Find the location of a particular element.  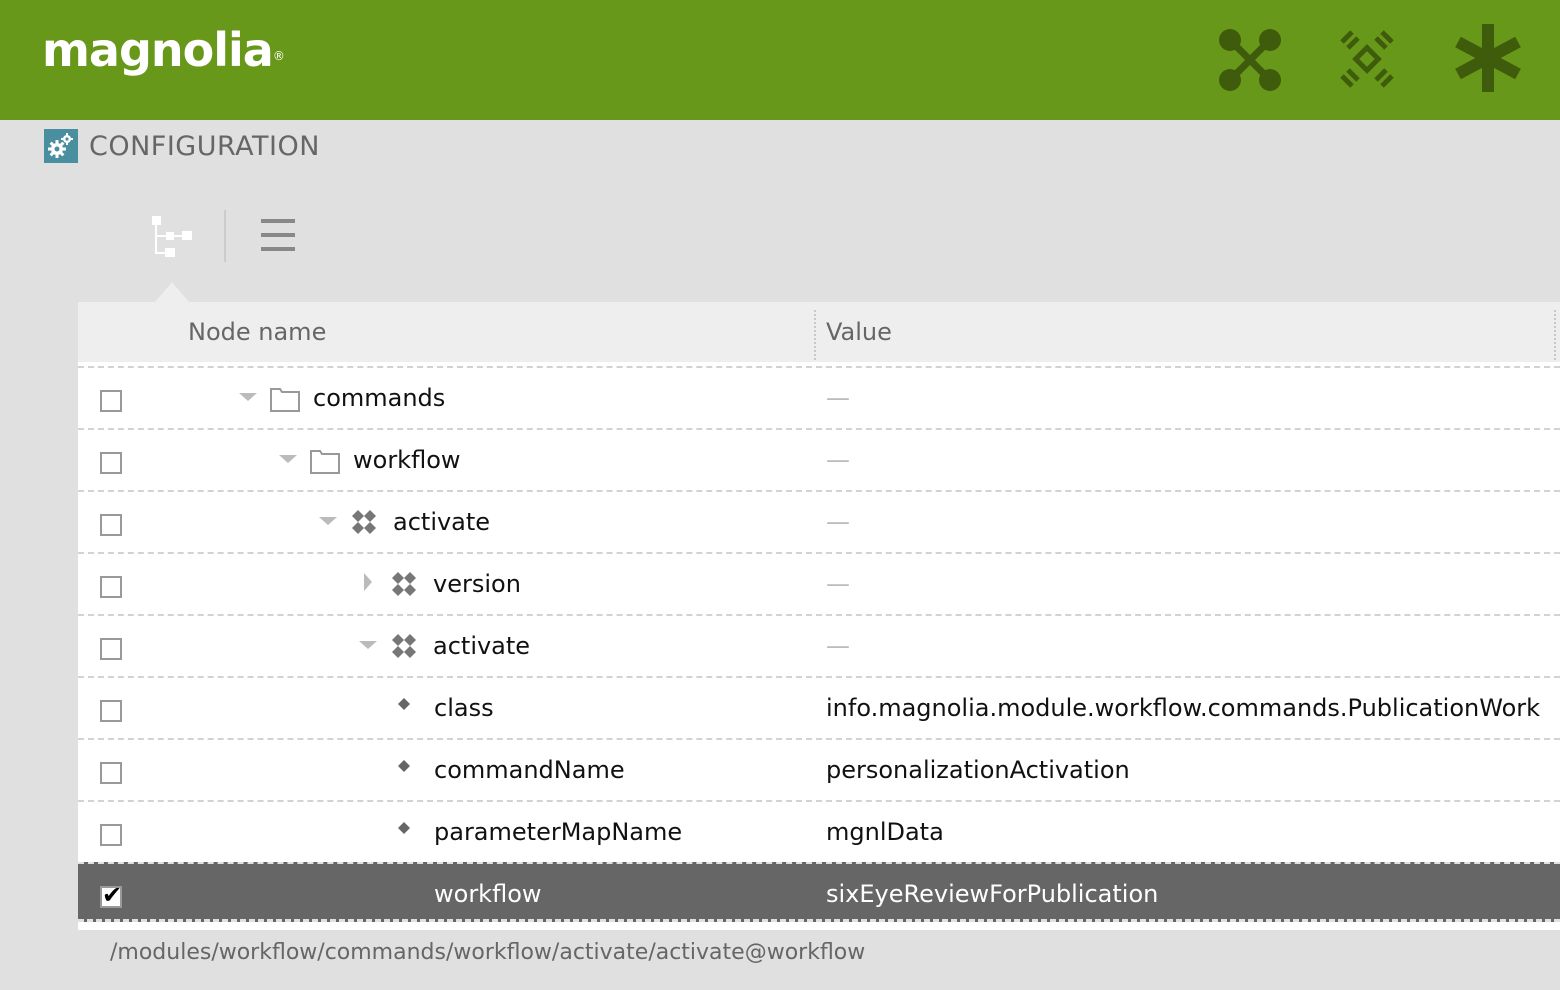

app-title: CONFIGURATION is located at coordinates (204, 146).